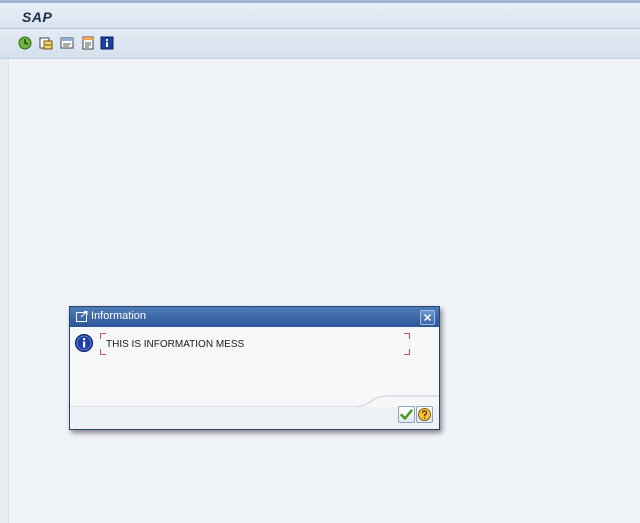 This screenshot has height=523, width=640. I want to click on dialog-footer, so click(254, 418).